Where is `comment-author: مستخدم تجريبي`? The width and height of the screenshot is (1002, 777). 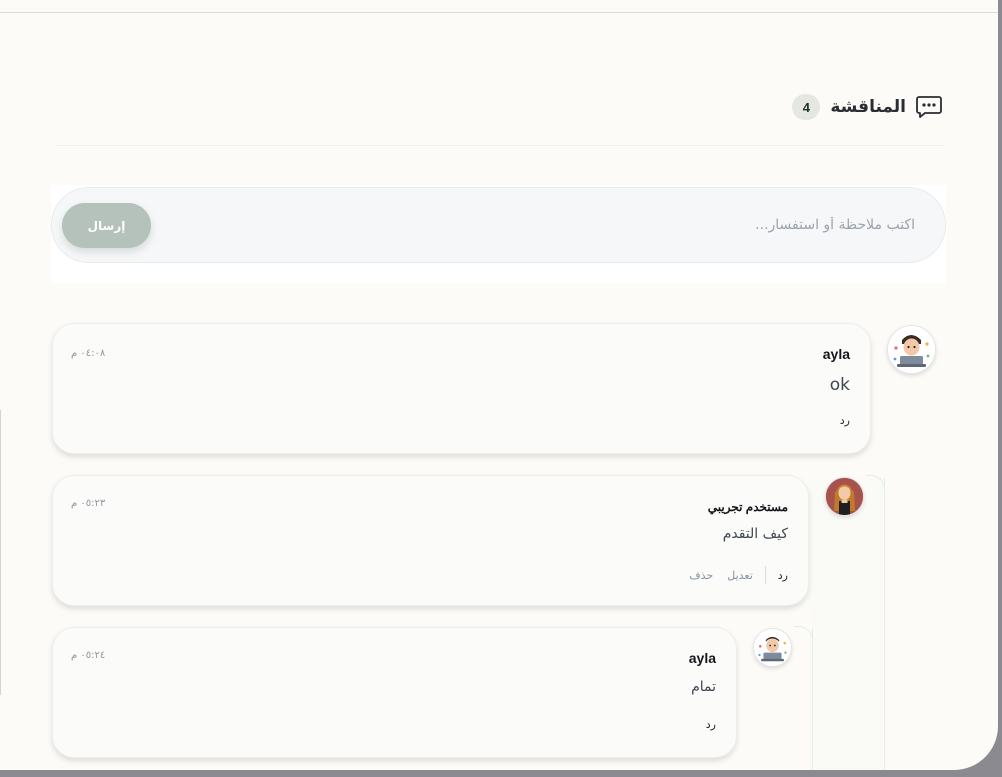 comment-author: مستخدم تجريبي is located at coordinates (747, 507).